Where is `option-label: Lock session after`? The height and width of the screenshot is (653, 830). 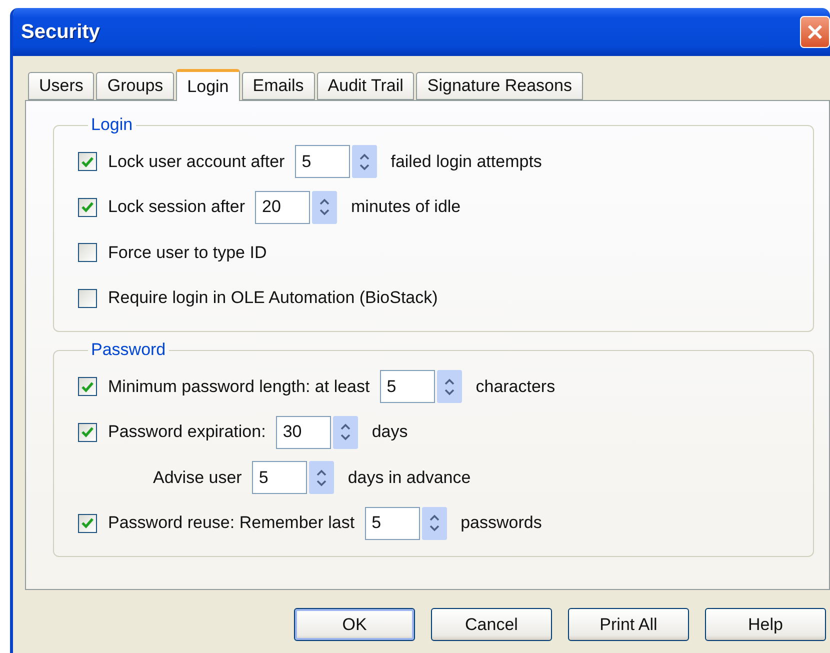 option-label: Lock session after is located at coordinates (177, 207).